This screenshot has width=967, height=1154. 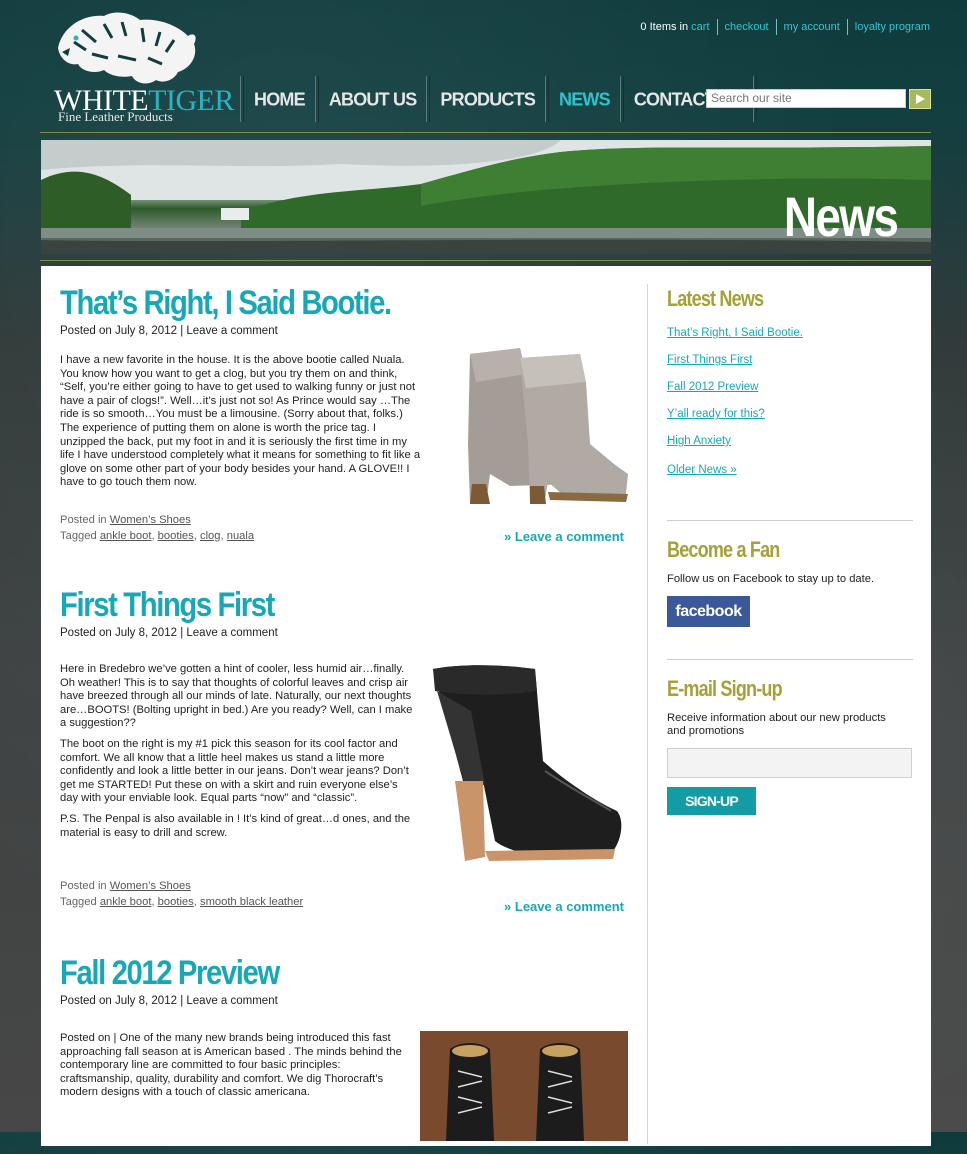 I want to click on signup-button: SIGN-UP, so click(x=711, y=800).